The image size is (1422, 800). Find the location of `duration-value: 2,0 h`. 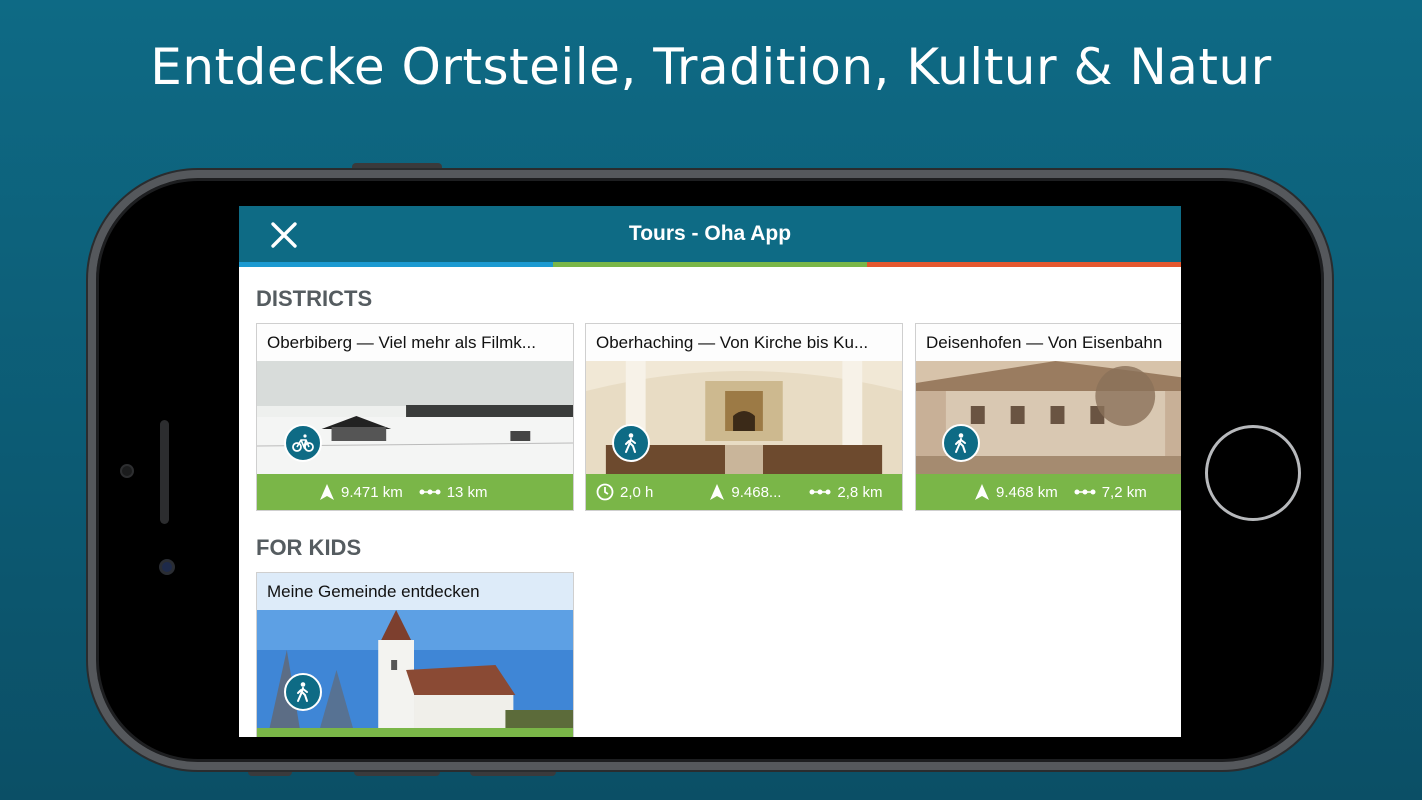

duration-value: 2,0 h is located at coordinates (637, 492).